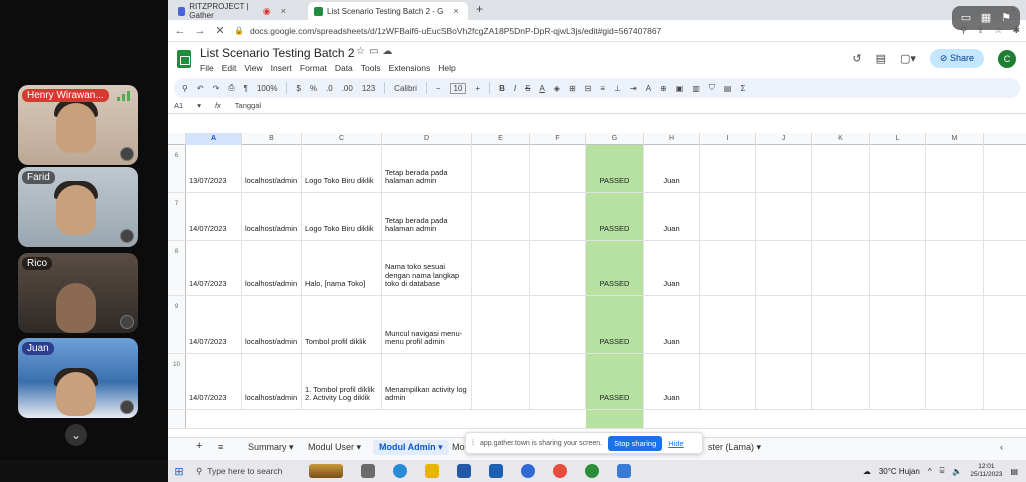  Describe the element at coordinates (742, 88) in the screenshot. I see `functions-icon: Σ` at that location.